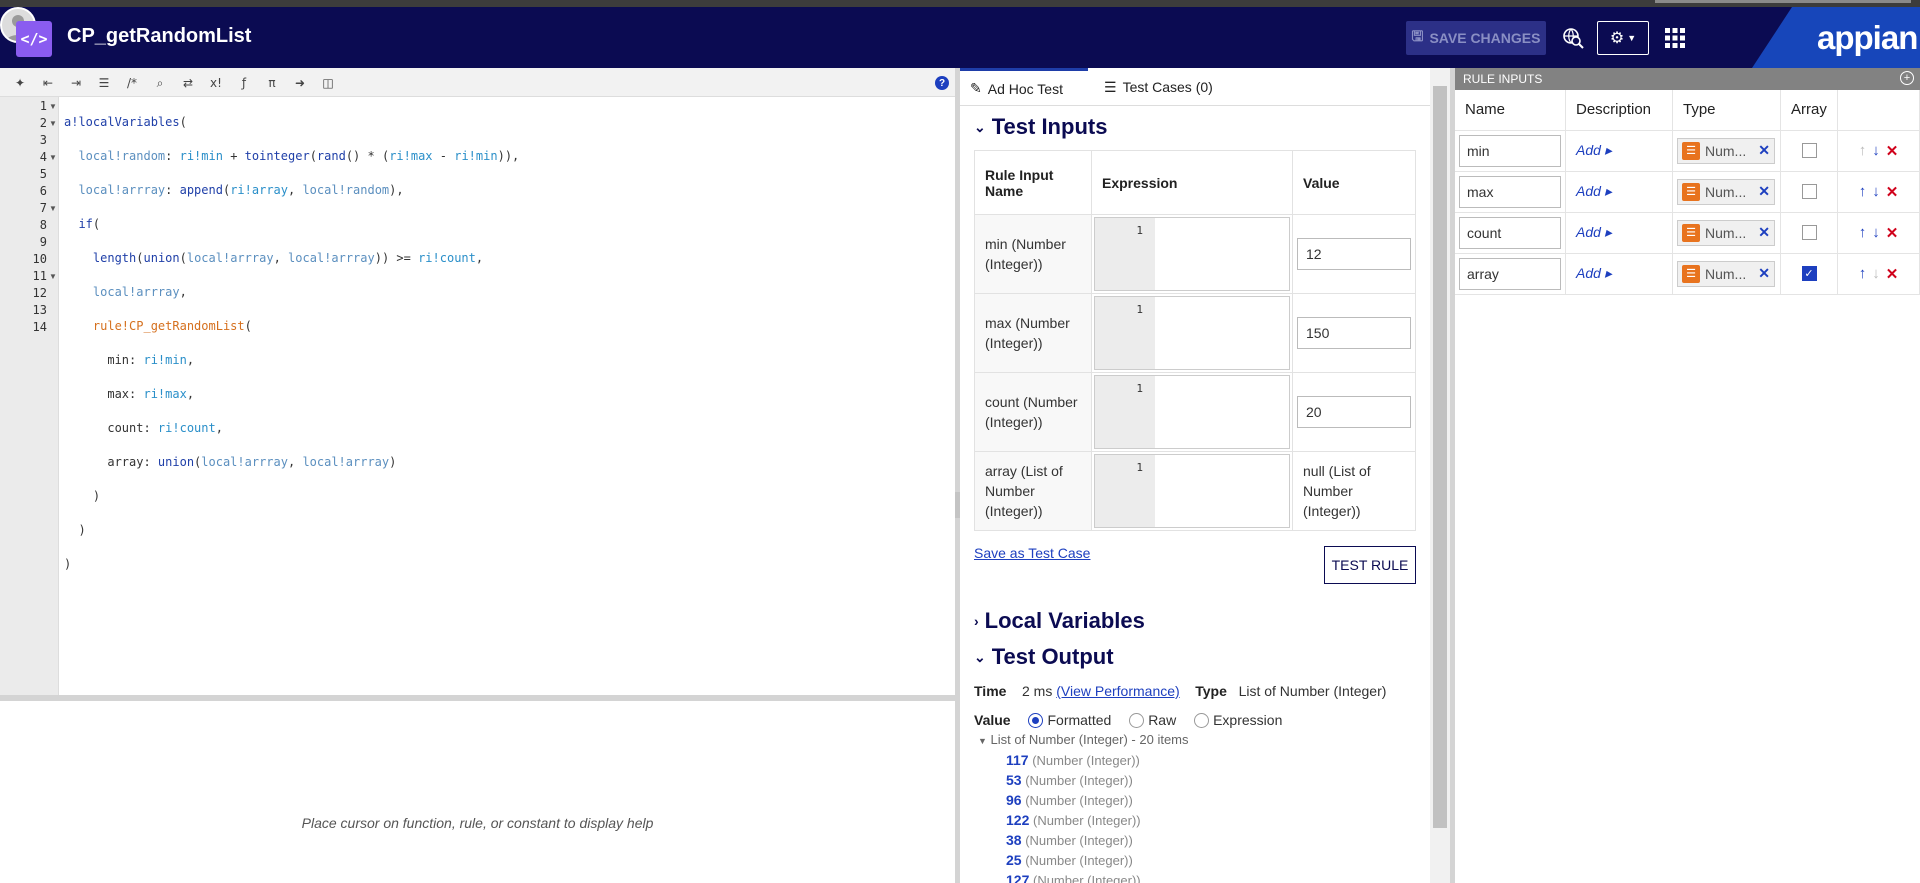 The height and width of the screenshot is (883, 1920). I want to click on col-header-type: Type, so click(1726, 110).